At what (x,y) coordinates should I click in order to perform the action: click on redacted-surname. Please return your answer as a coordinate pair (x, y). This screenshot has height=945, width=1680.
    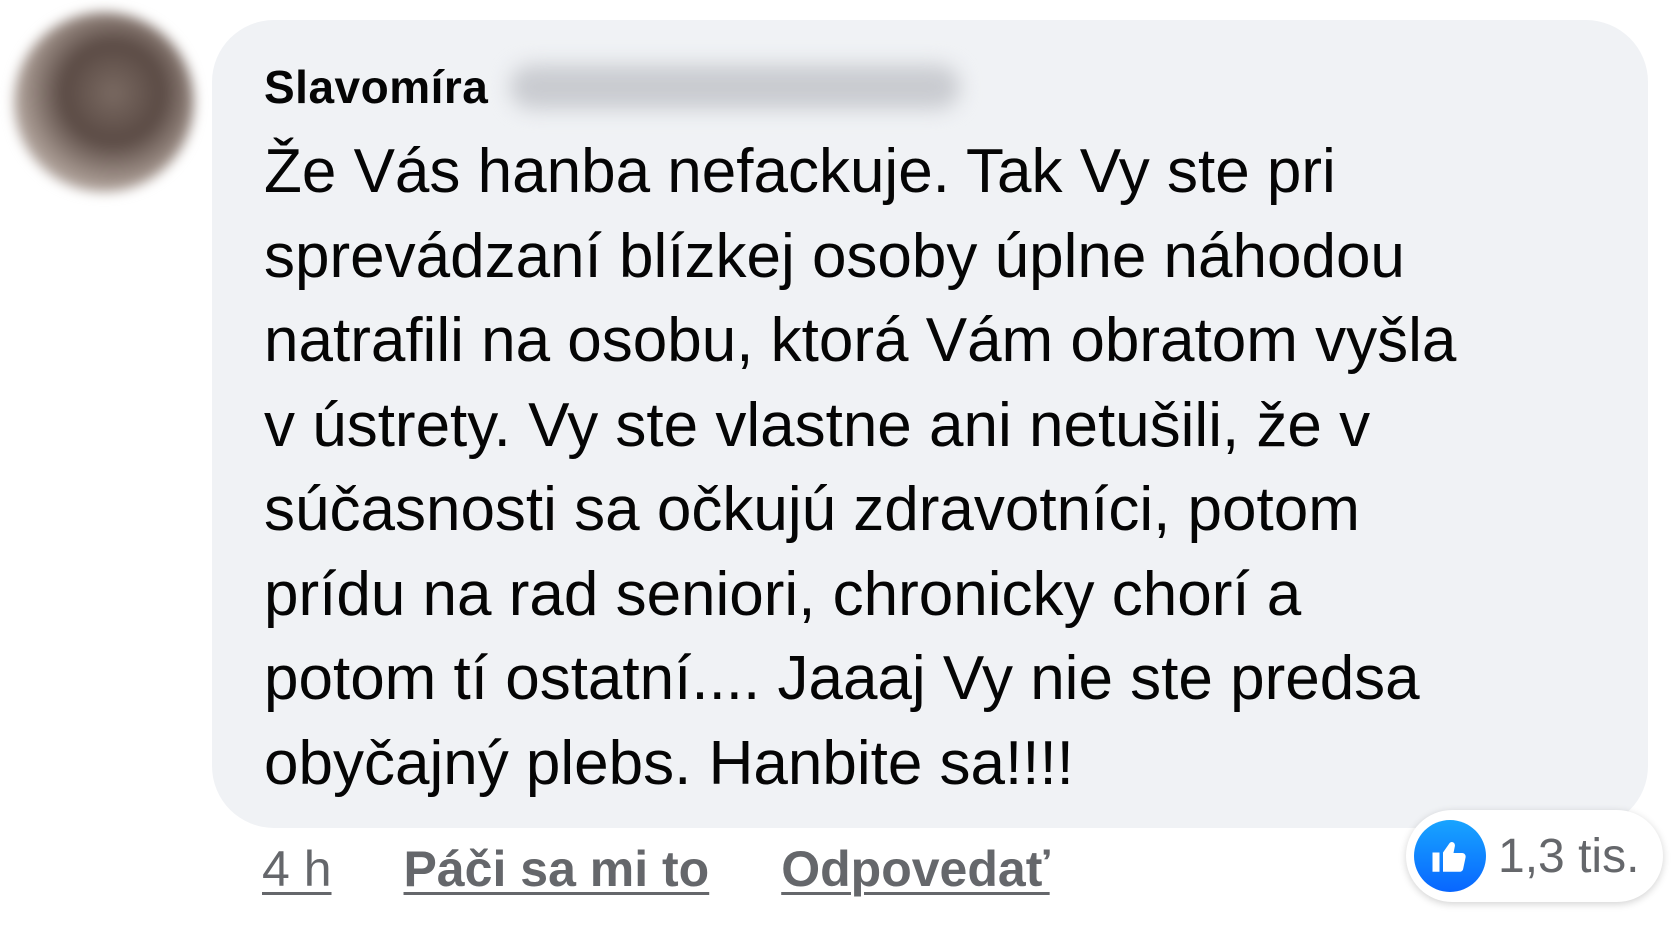
    Looking at the image, I should click on (735, 87).